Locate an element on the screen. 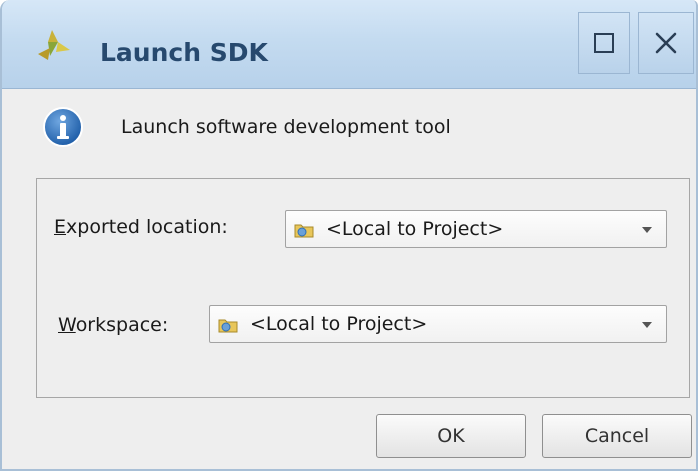  exported-location-label: Exported location: is located at coordinates (141, 227).